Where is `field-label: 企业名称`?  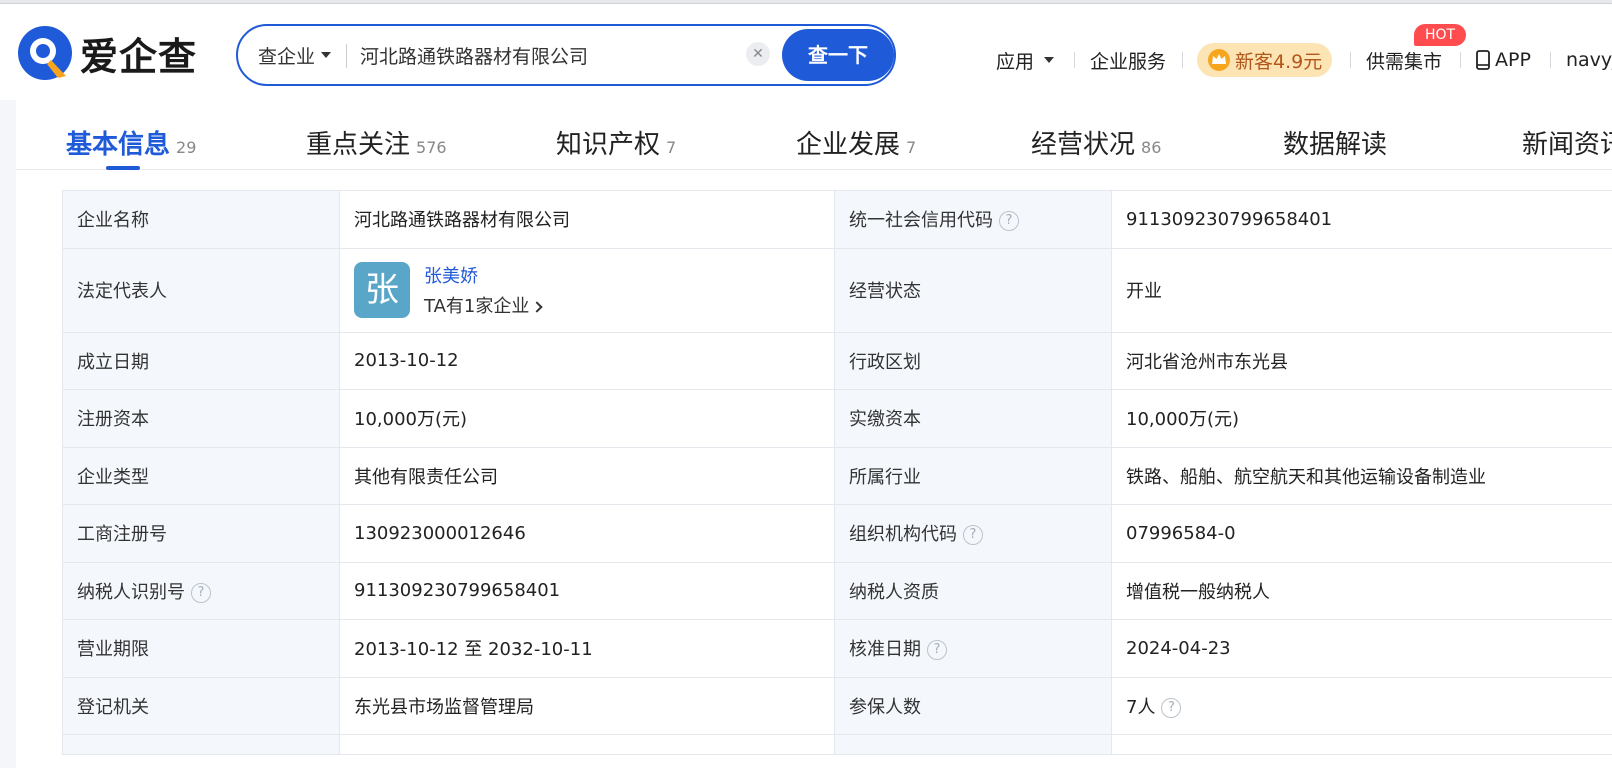
field-label: 企业名称 is located at coordinates (201, 219).